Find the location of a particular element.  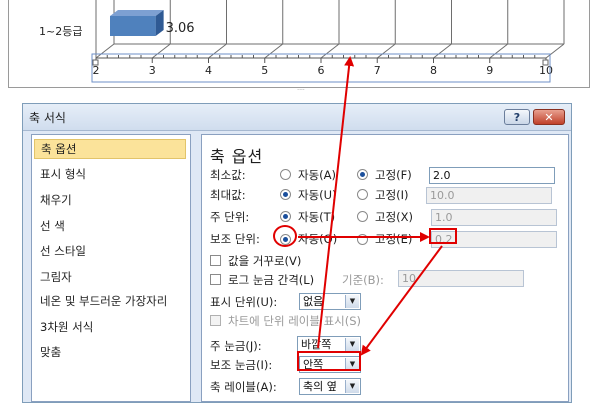

major-unit-fixed-radio is located at coordinates (362, 216).